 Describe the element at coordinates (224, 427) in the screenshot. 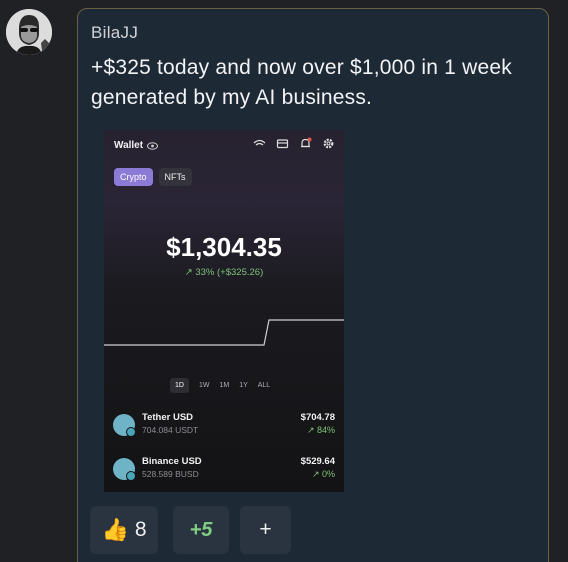

I see `asset-row-tether: Tether USD 704.084 USDT $704.78 ↗ 84%` at that location.